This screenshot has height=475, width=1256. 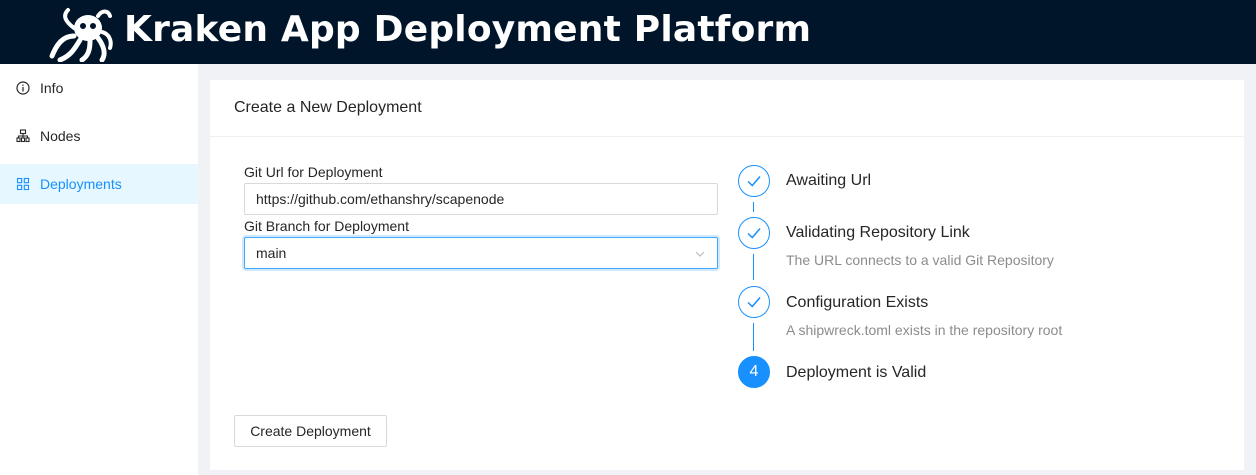 I want to click on sidebar-item-deployments: Deployments, so click(x=99, y=184).